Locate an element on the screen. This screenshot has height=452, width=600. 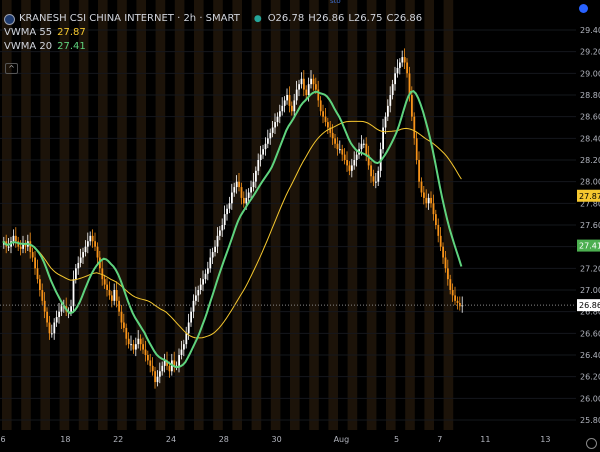
notification-icon is located at coordinates (583, 8).